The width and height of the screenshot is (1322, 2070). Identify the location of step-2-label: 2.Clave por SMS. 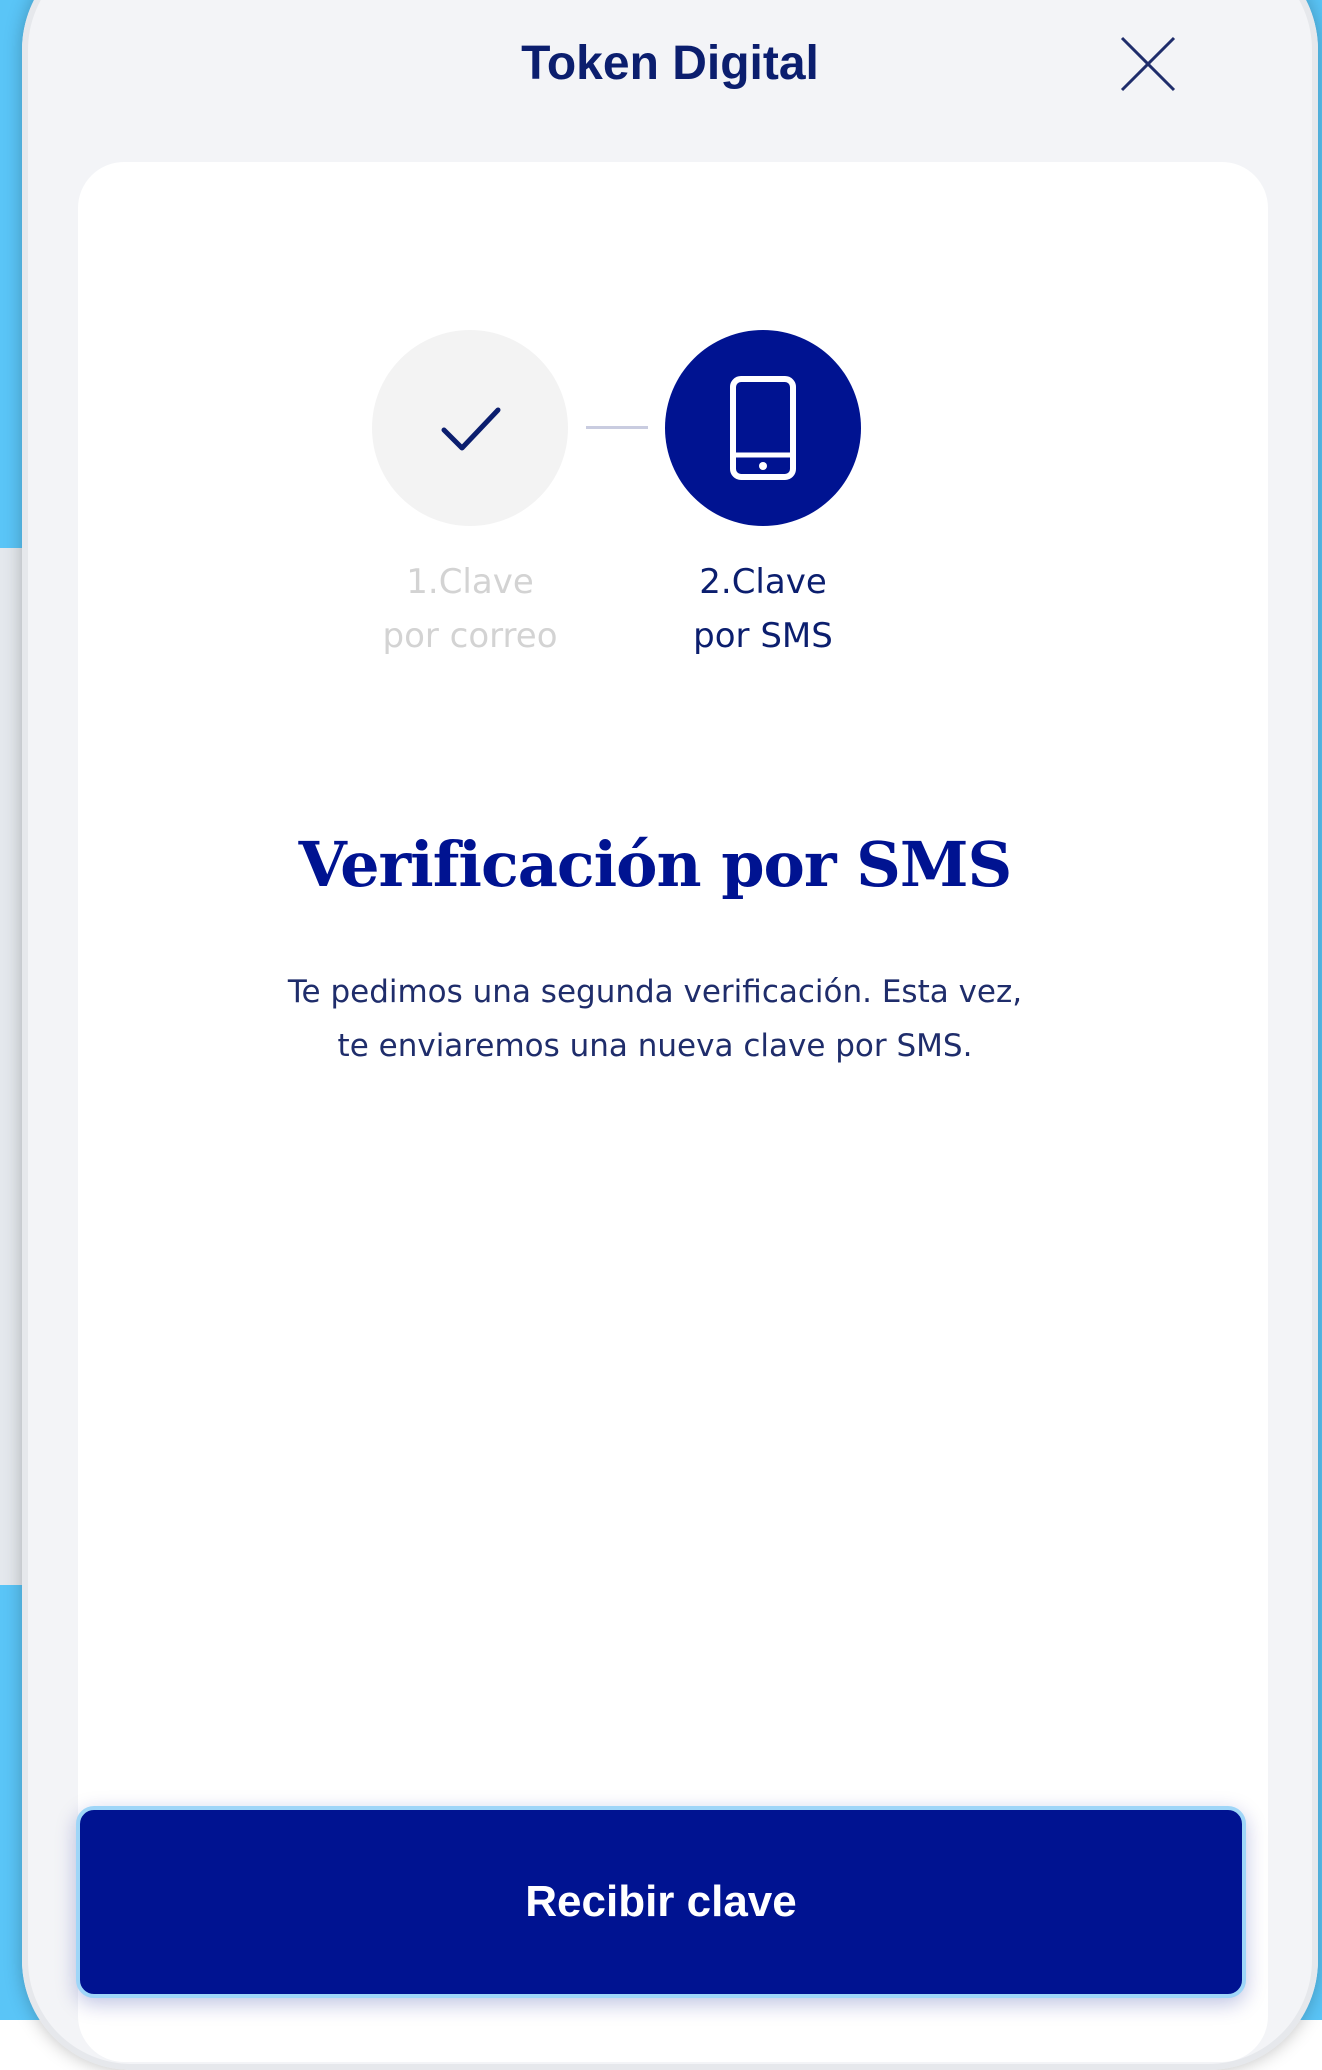
(763, 609).